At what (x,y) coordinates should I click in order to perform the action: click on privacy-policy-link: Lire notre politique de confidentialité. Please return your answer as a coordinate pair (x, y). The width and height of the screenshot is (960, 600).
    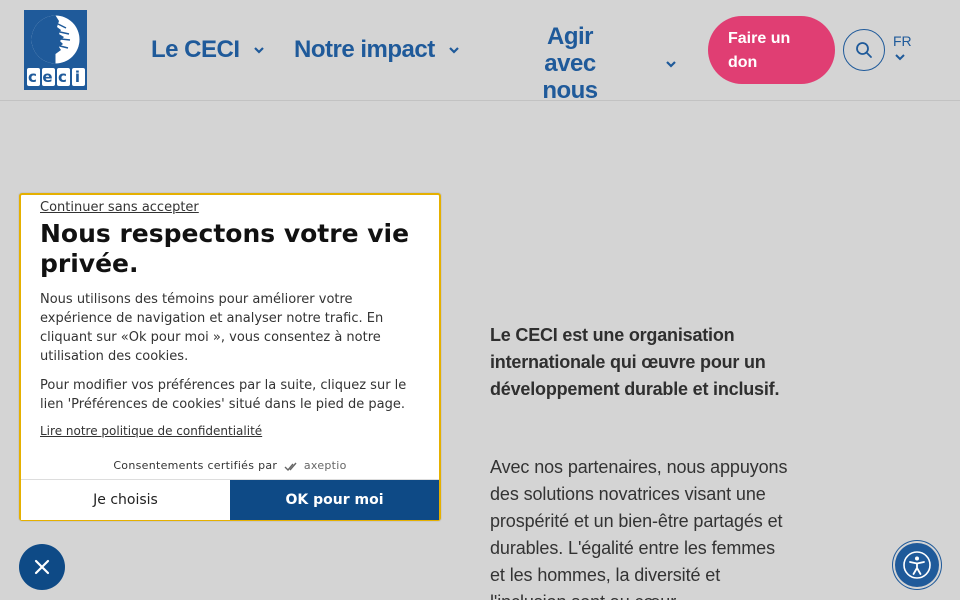
    Looking at the image, I should click on (151, 431).